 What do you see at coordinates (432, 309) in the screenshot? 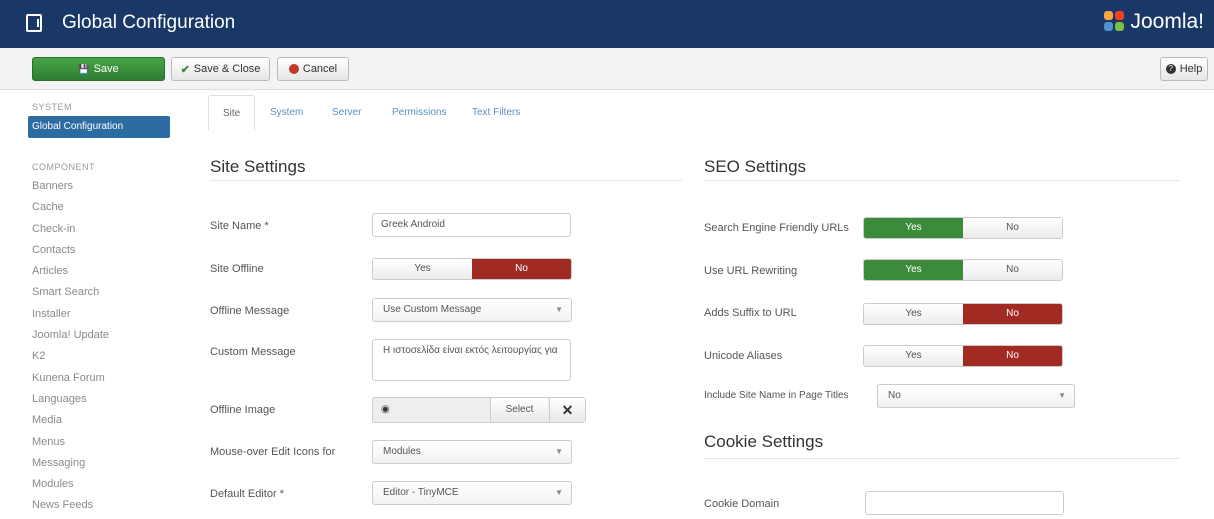
I see `offline-message-value: Use Custom Message` at bounding box center [432, 309].